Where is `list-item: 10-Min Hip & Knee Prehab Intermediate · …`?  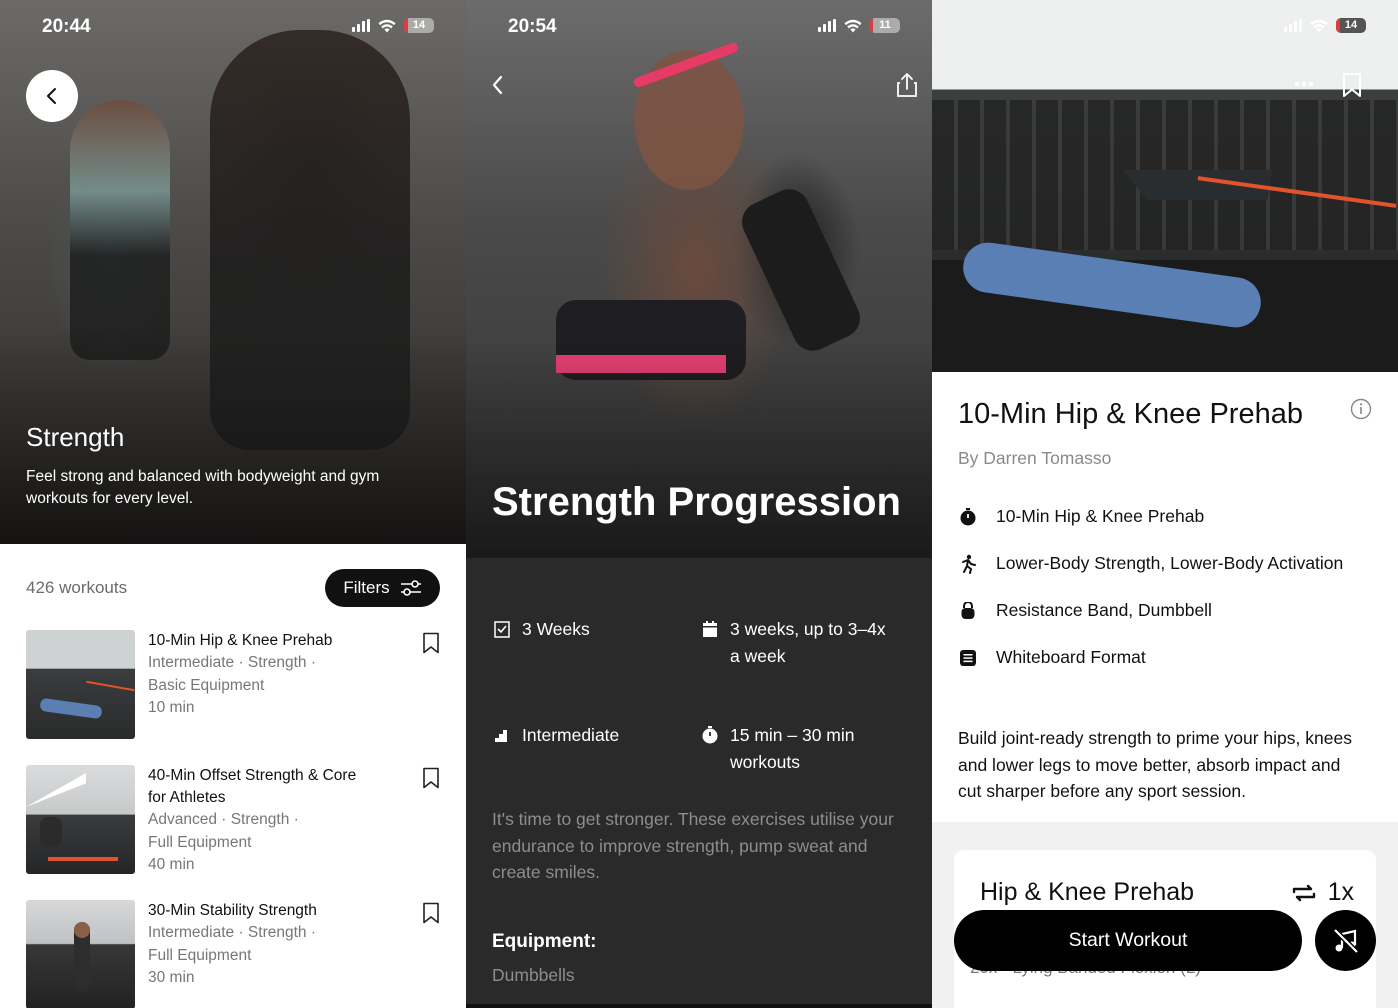
list-item: 10-Min Hip & Knee Prehab Intermediate · … is located at coordinates (236, 685).